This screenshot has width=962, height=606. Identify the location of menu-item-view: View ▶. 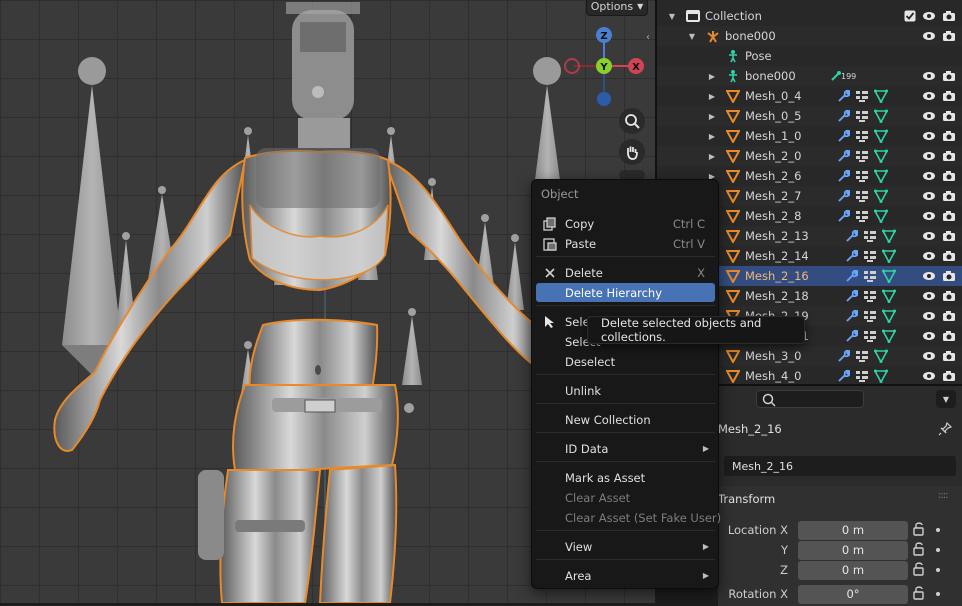
(625, 546).